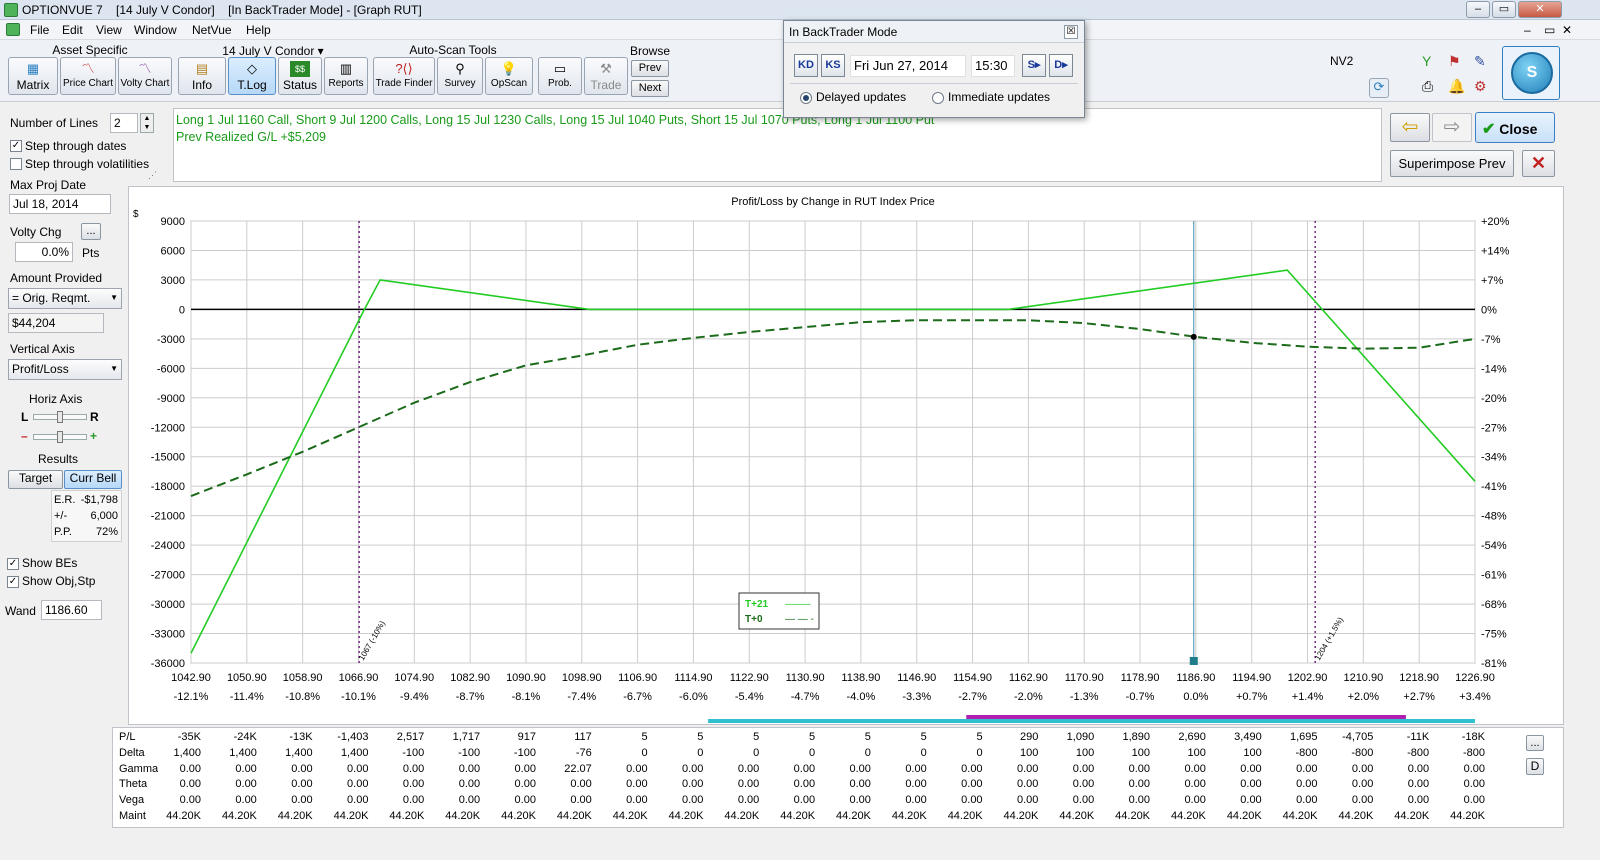 This screenshot has width=1600, height=860. Describe the element at coordinates (1071, 32) in the screenshot. I see `dialog-close-button: ☒` at that location.